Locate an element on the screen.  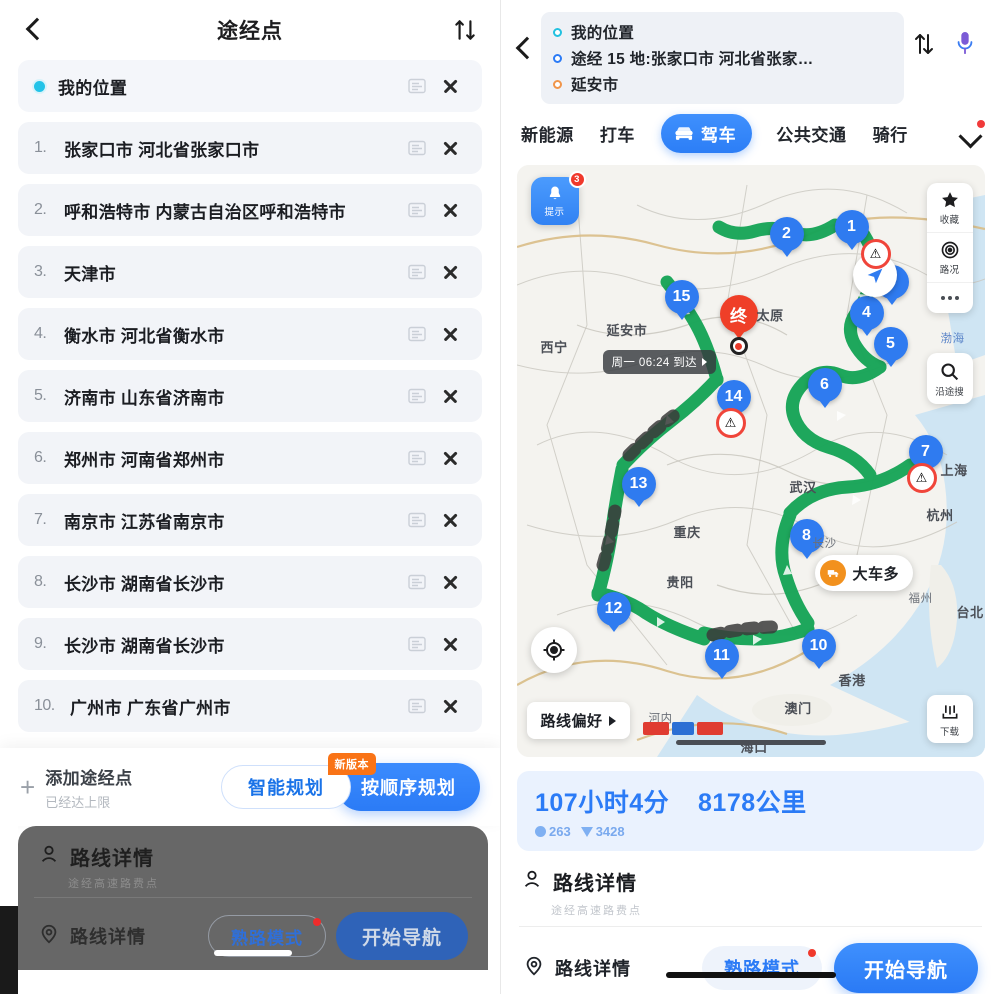
alert-button: 提示 3 is located at coordinates (558, 198).